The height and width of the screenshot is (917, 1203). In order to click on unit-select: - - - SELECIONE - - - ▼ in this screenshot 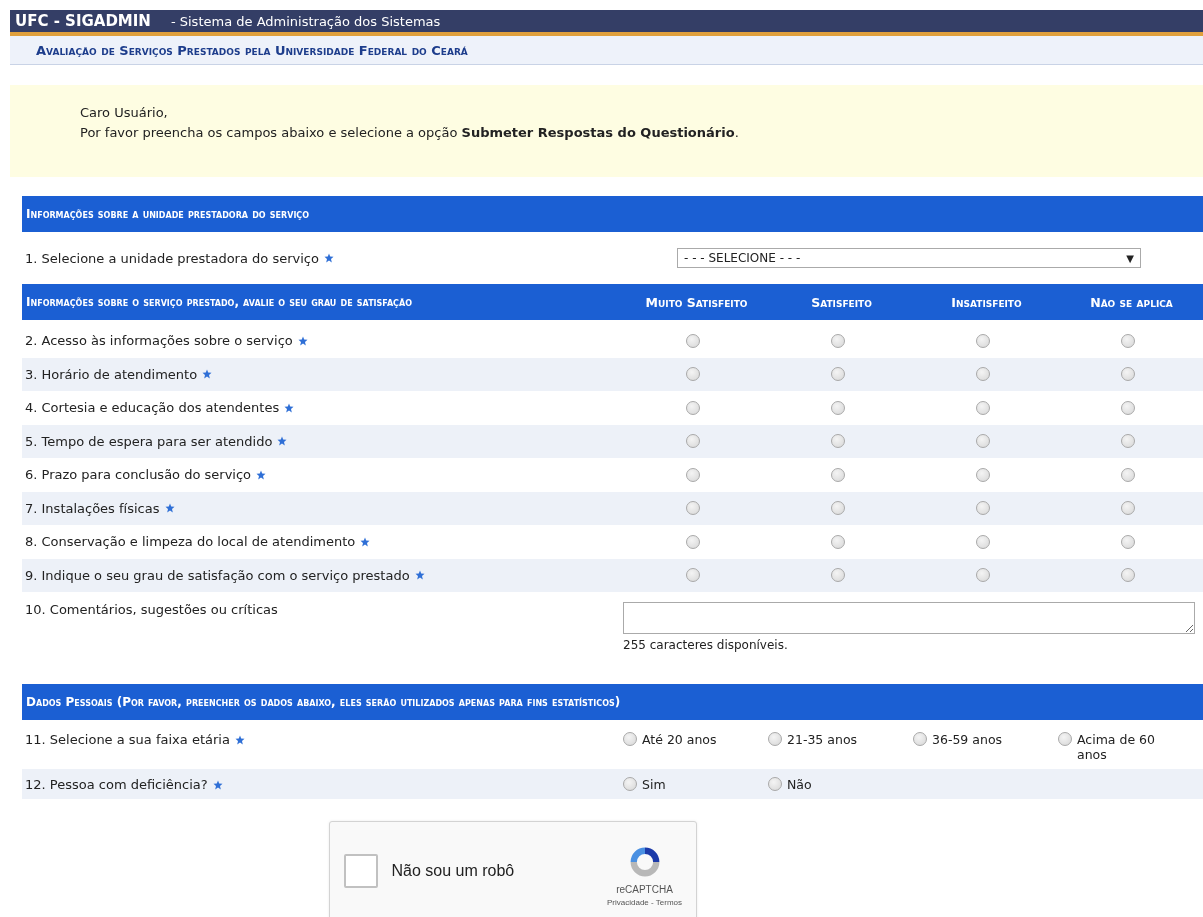, I will do `click(909, 258)`.